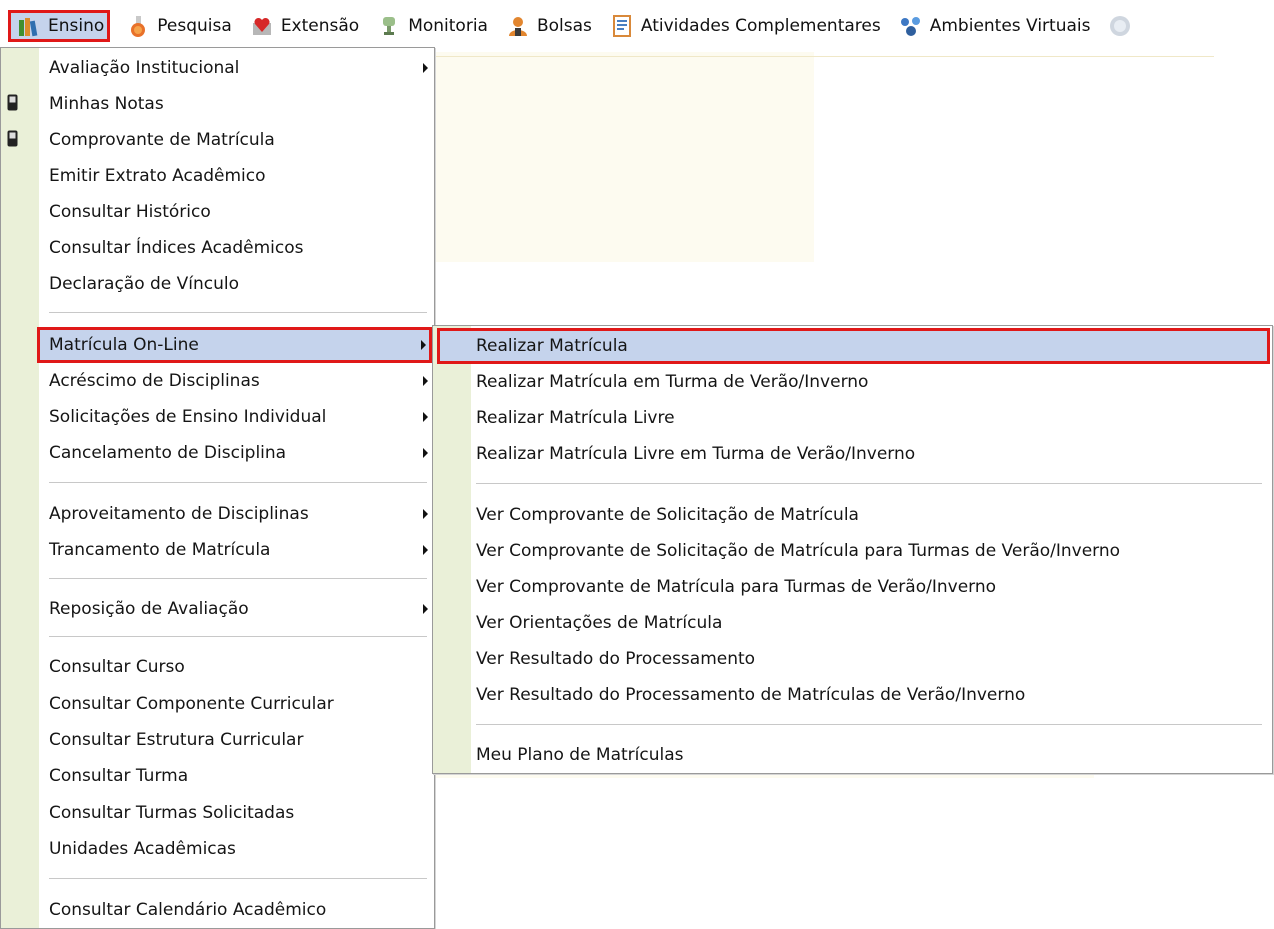 The image size is (1274, 929). What do you see at coordinates (624, 157) in the screenshot?
I see `background-panel` at bounding box center [624, 157].